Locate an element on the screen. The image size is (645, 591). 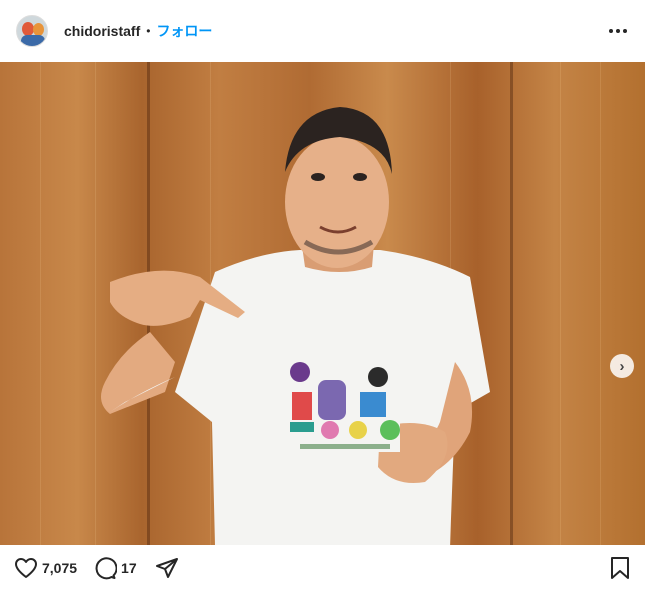
bookmark-icon is located at coordinates (620, 568).